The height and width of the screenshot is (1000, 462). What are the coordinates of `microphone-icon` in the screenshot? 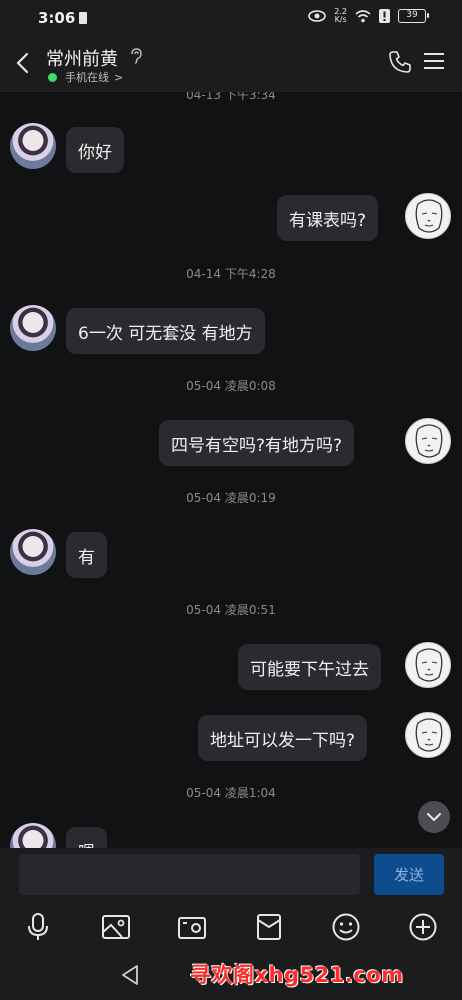 It's located at (38, 926).